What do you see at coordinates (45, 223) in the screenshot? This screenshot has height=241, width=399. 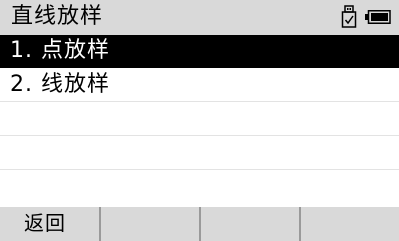 I see `back-softkey-label: 返回` at bounding box center [45, 223].